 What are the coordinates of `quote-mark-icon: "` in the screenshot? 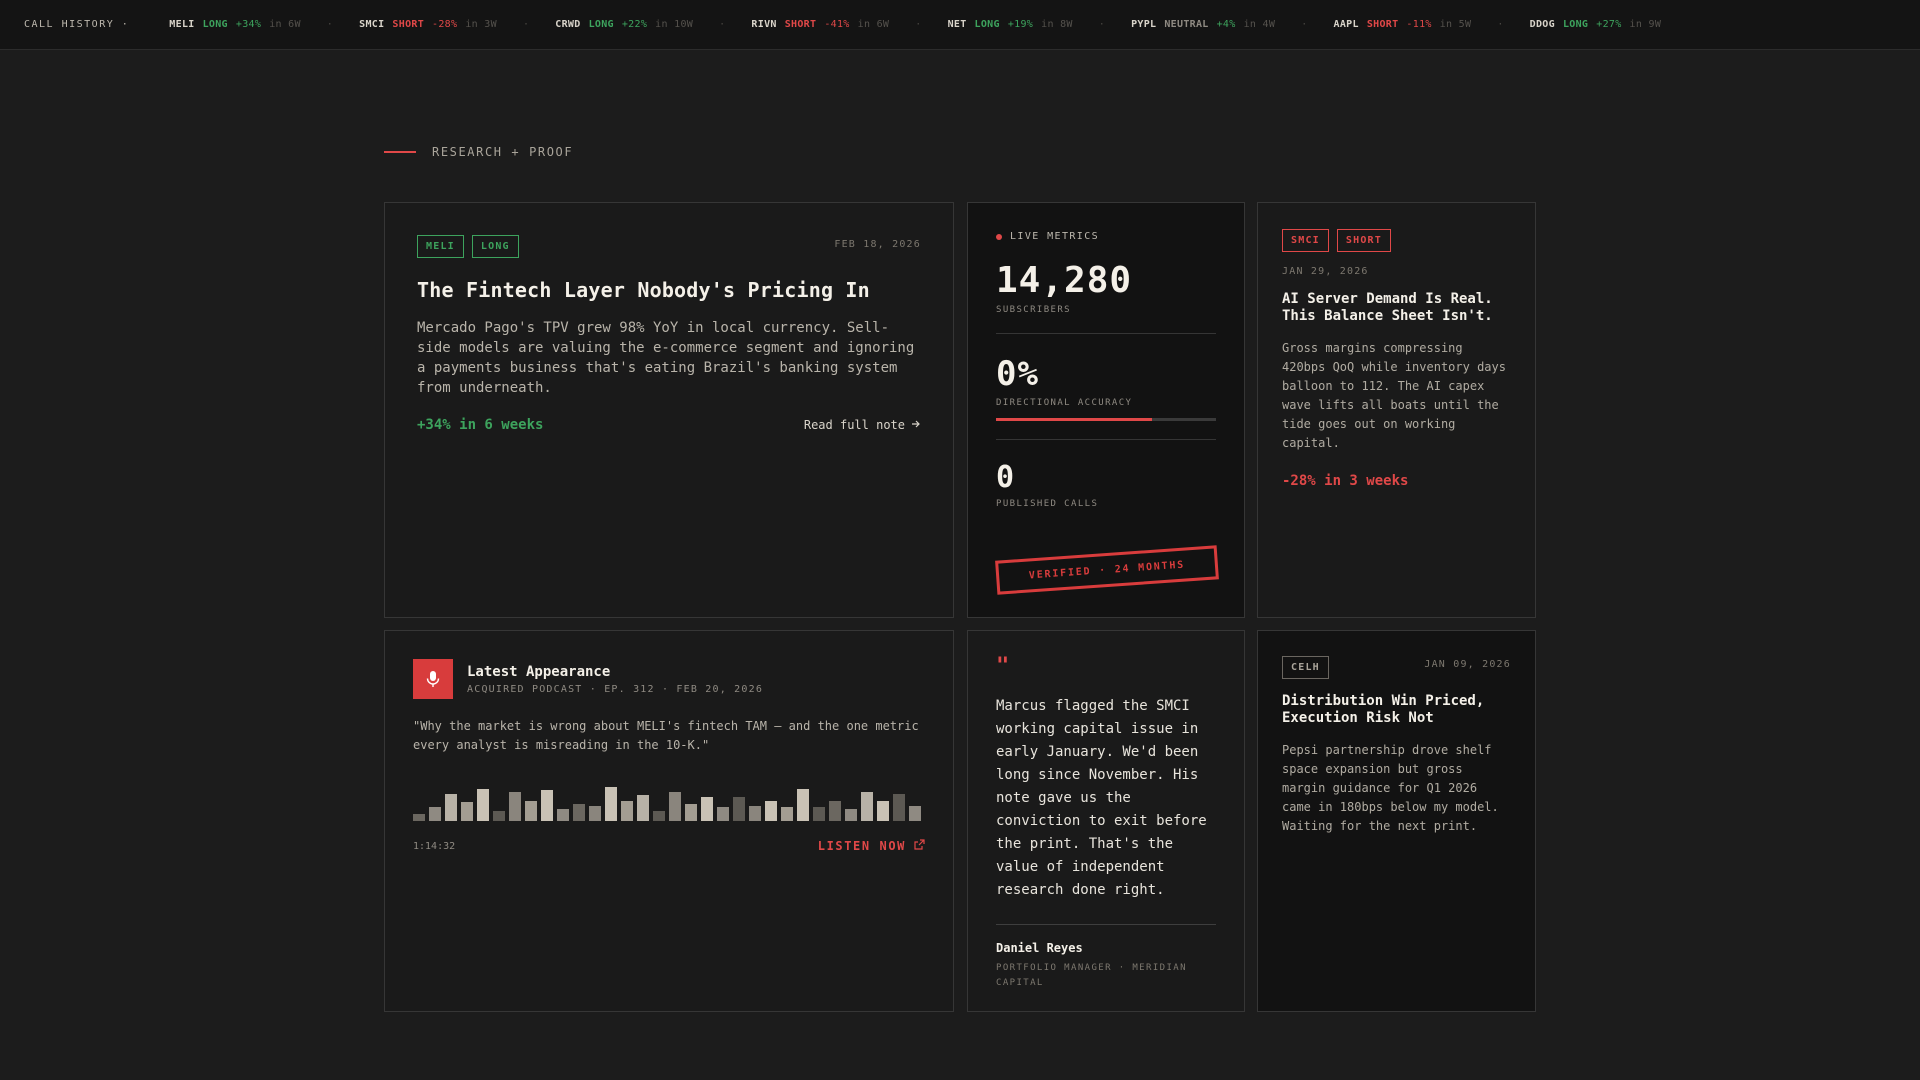 It's located at (1003, 666).